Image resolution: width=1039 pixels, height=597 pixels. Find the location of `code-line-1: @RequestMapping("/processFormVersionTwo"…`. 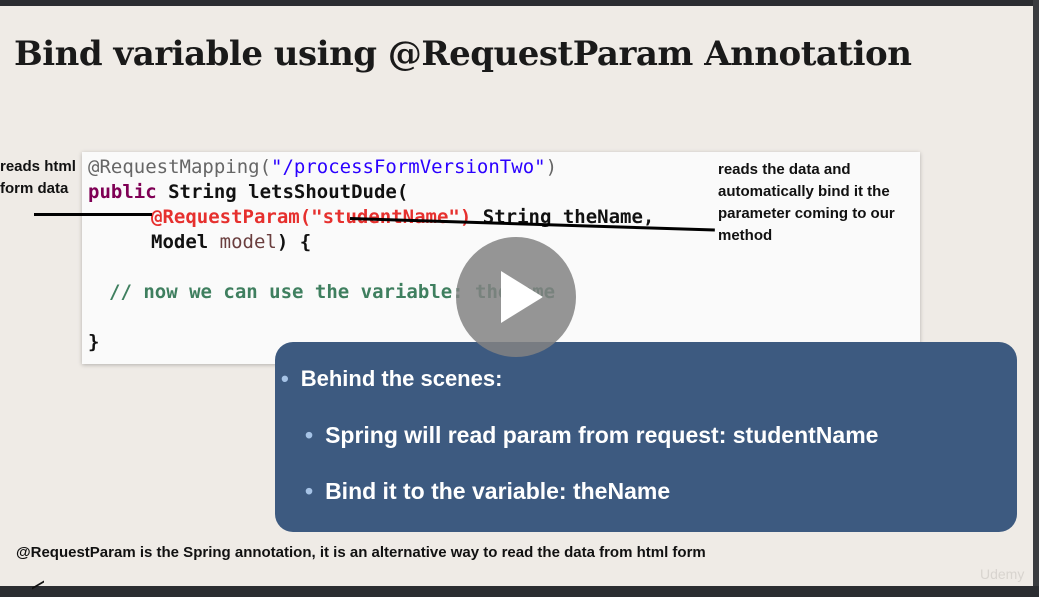

code-line-1: @RequestMapping("/processFormVersionTwo"… is located at coordinates (322, 167).